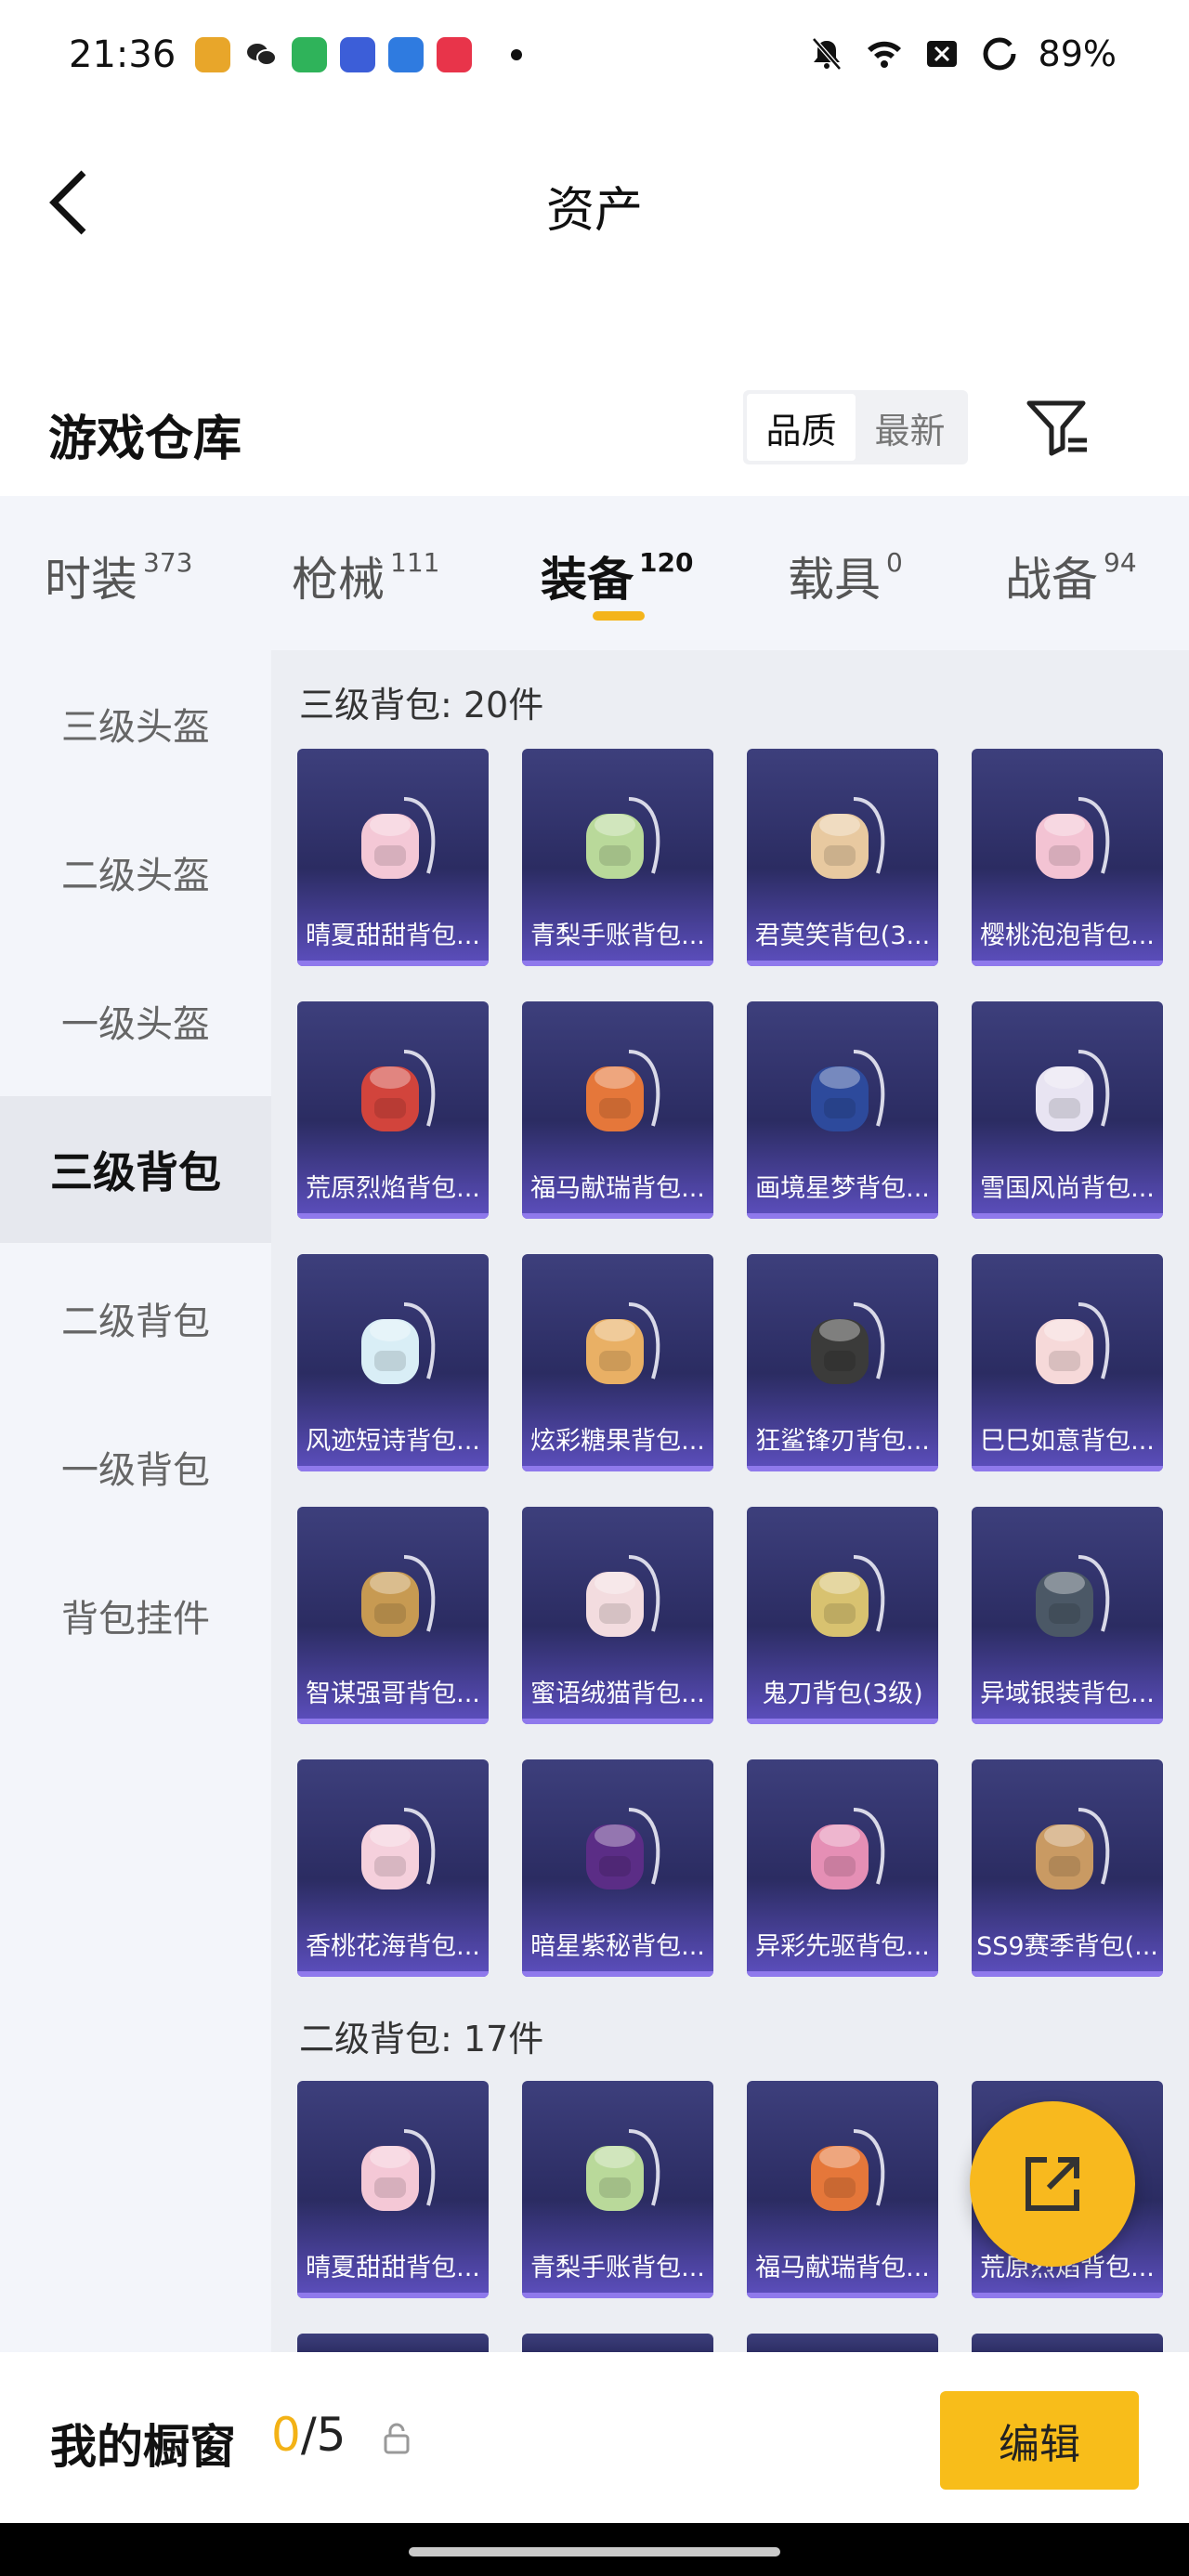 Image resolution: width=1189 pixels, height=2576 pixels. Describe the element at coordinates (415, 563) in the screenshot. I see `tab-count: 111` at that location.